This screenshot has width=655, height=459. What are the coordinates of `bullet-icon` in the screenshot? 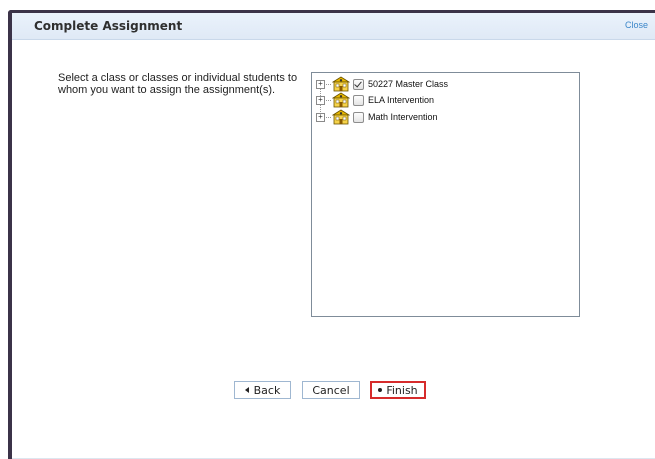 It's located at (380, 390).